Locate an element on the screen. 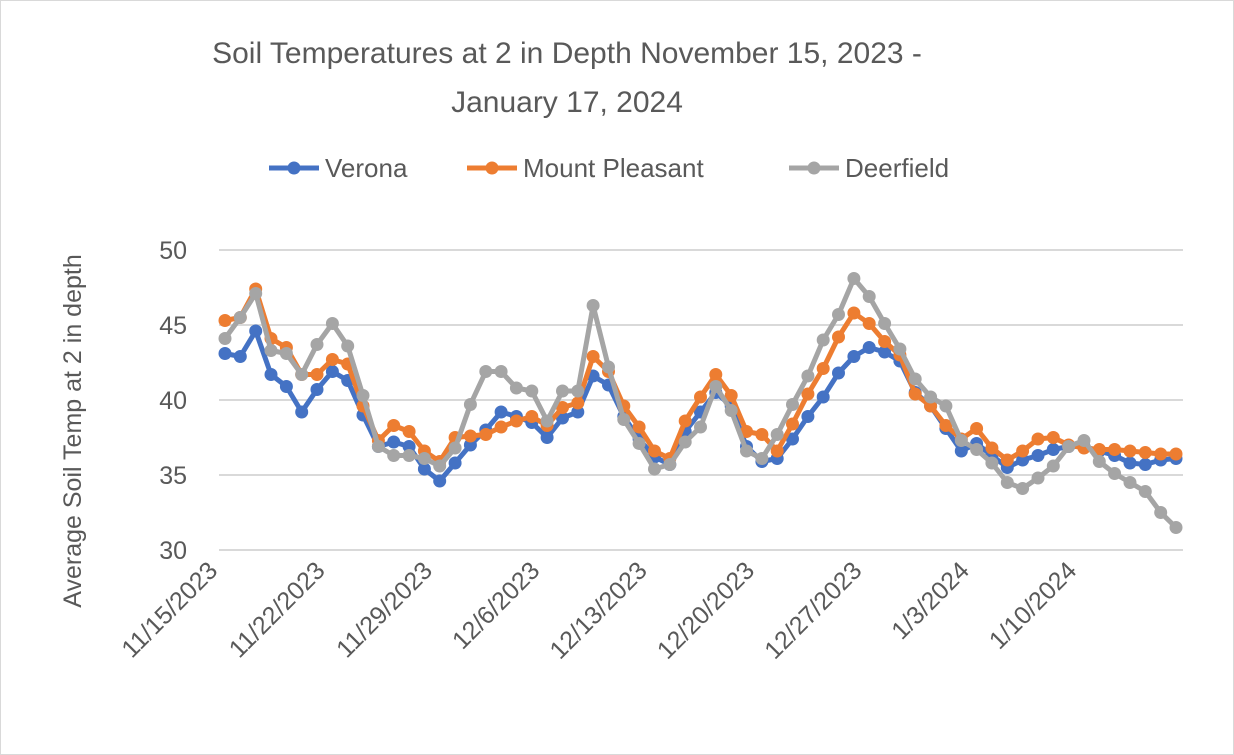  y-tick-label: 50 is located at coordinates (173, 251).